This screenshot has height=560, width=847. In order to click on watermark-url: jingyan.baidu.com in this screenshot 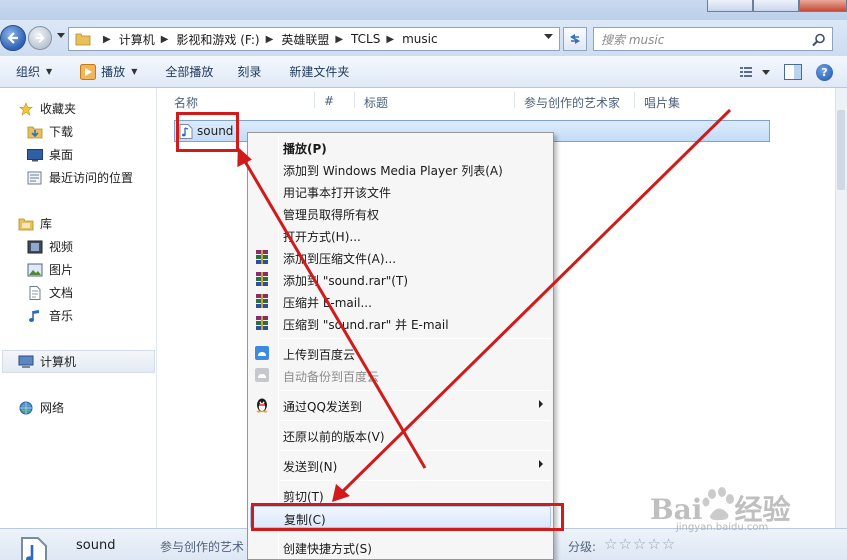, I will do `click(722, 527)`.